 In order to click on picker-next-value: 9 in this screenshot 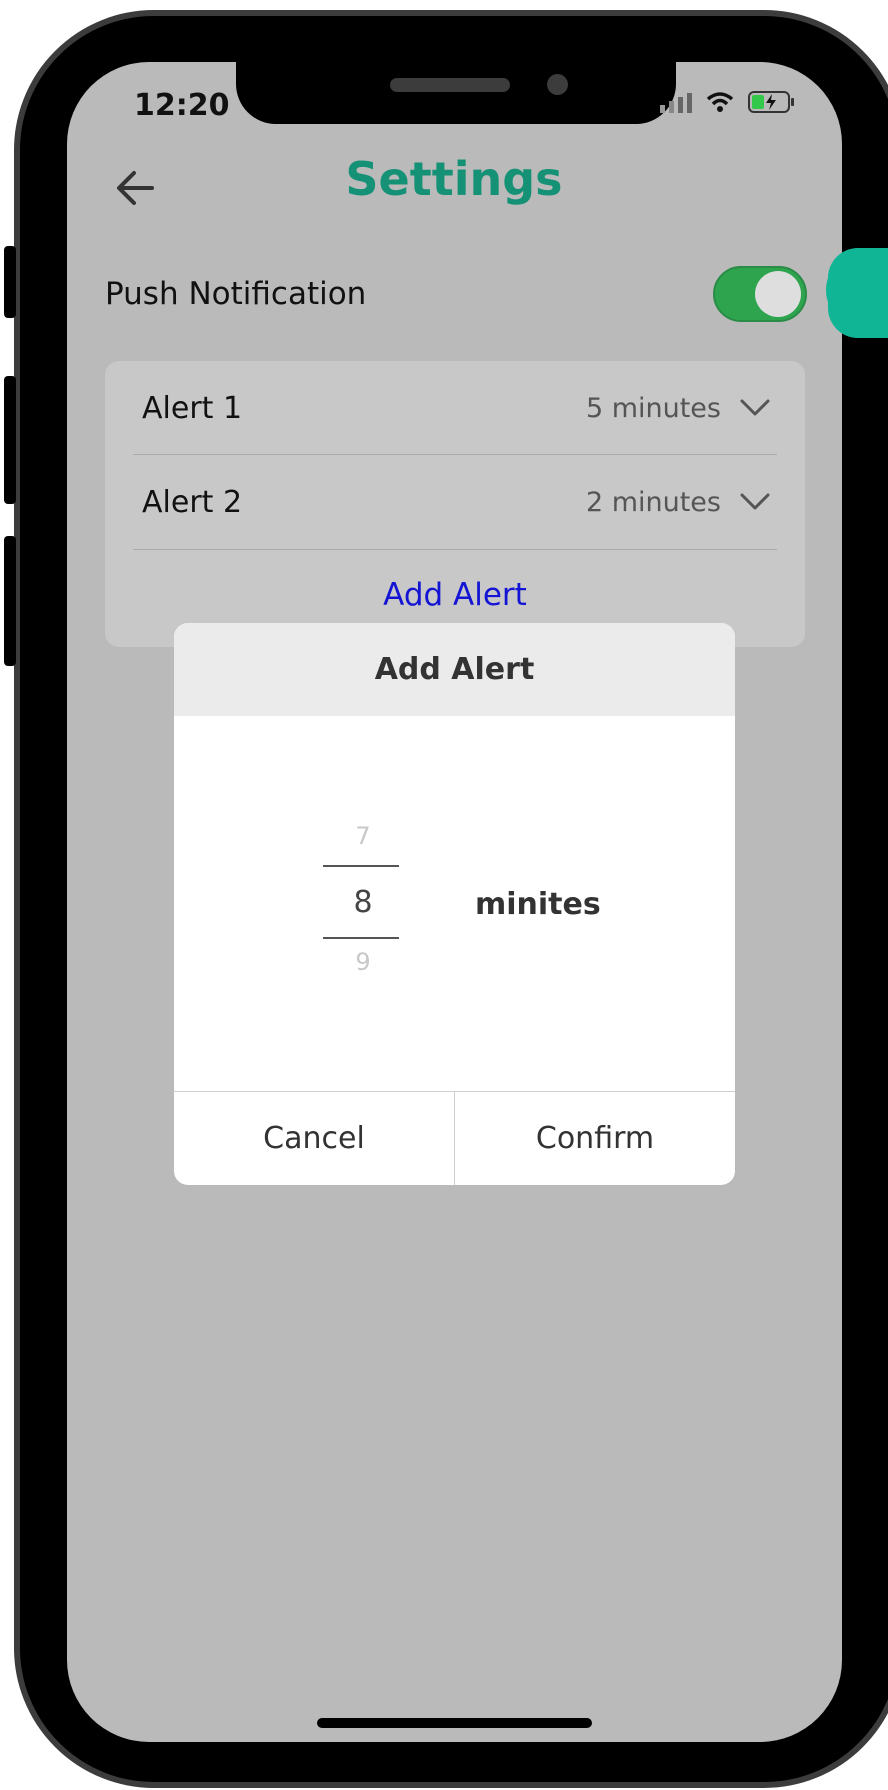, I will do `click(363, 962)`.